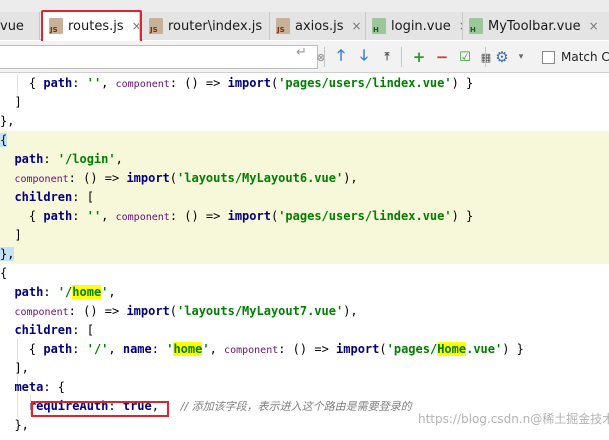 The width and height of the screenshot is (609, 440). Describe the element at coordinates (521, 57) in the screenshot. I see `dropdown-arrow-icon: ▾` at that location.